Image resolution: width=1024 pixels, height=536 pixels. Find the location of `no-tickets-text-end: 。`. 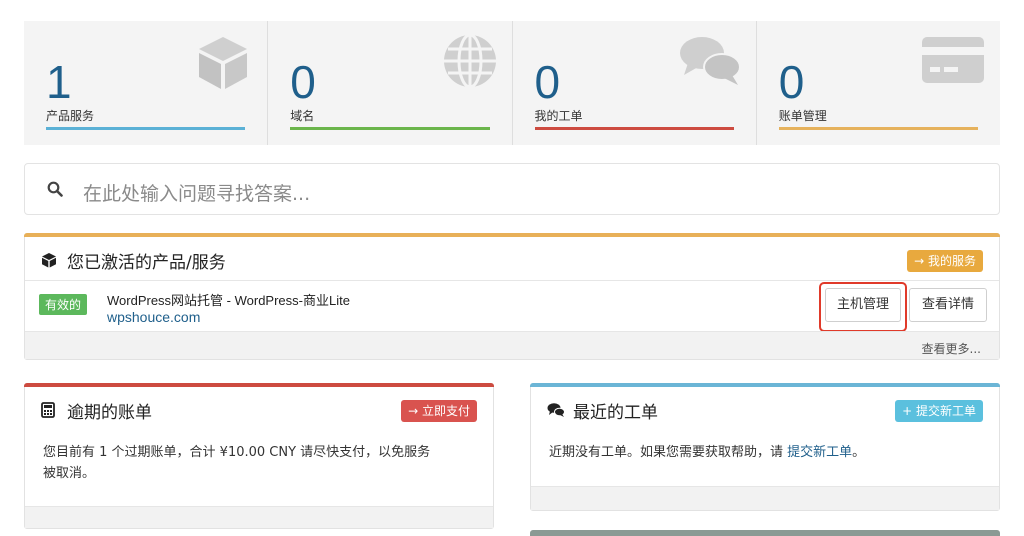

no-tickets-text-end: 。 is located at coordinates (859, 452).